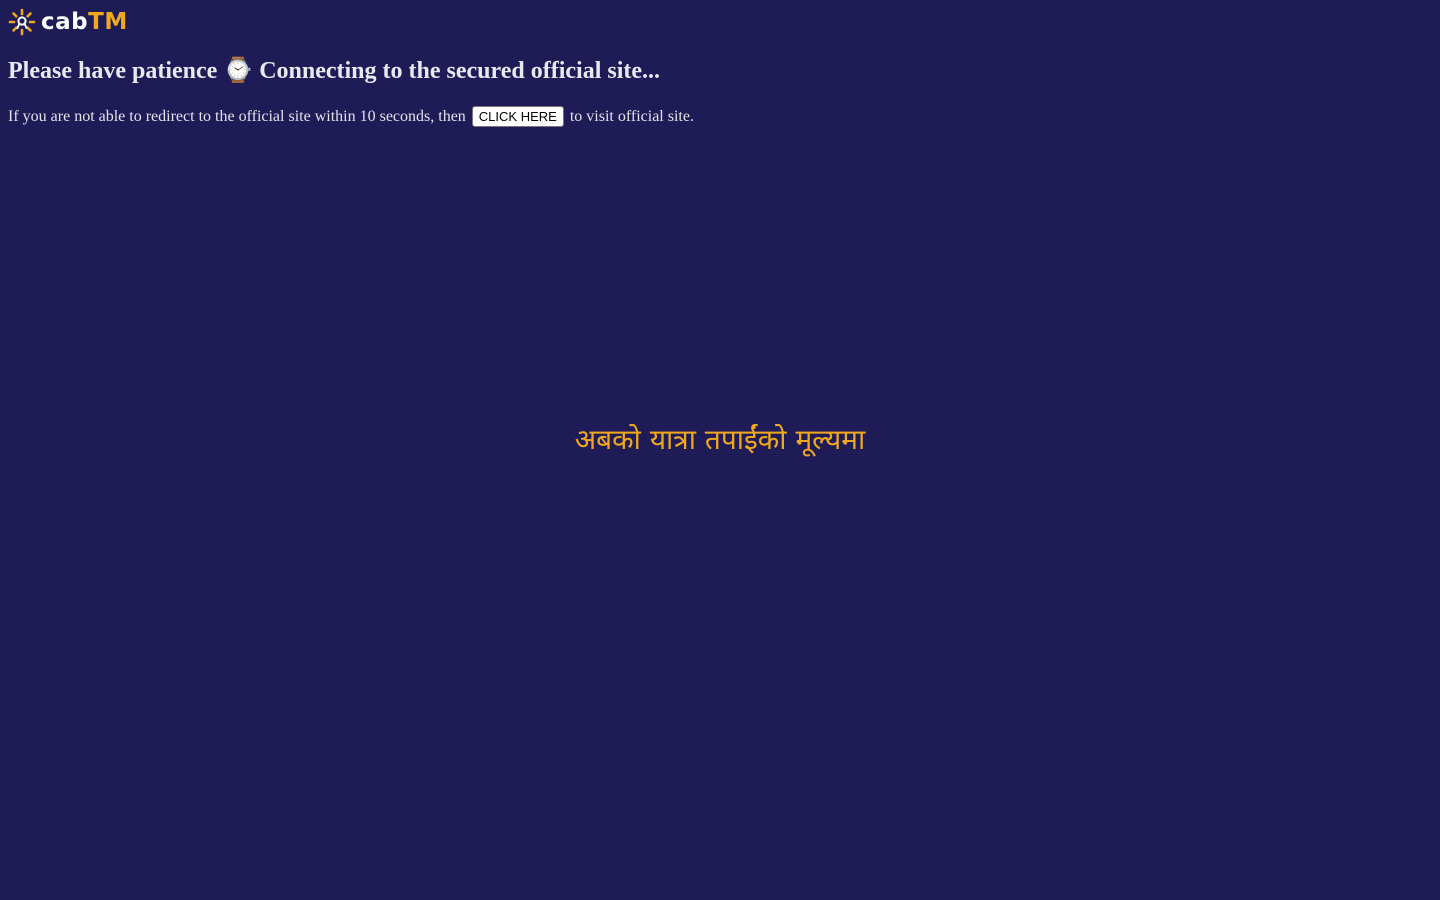 This screenshot has height=900, width=1440. Describe the element at coordinates (108, 22) in the screenshot. I see `brand-name-accent: TM` at that location.